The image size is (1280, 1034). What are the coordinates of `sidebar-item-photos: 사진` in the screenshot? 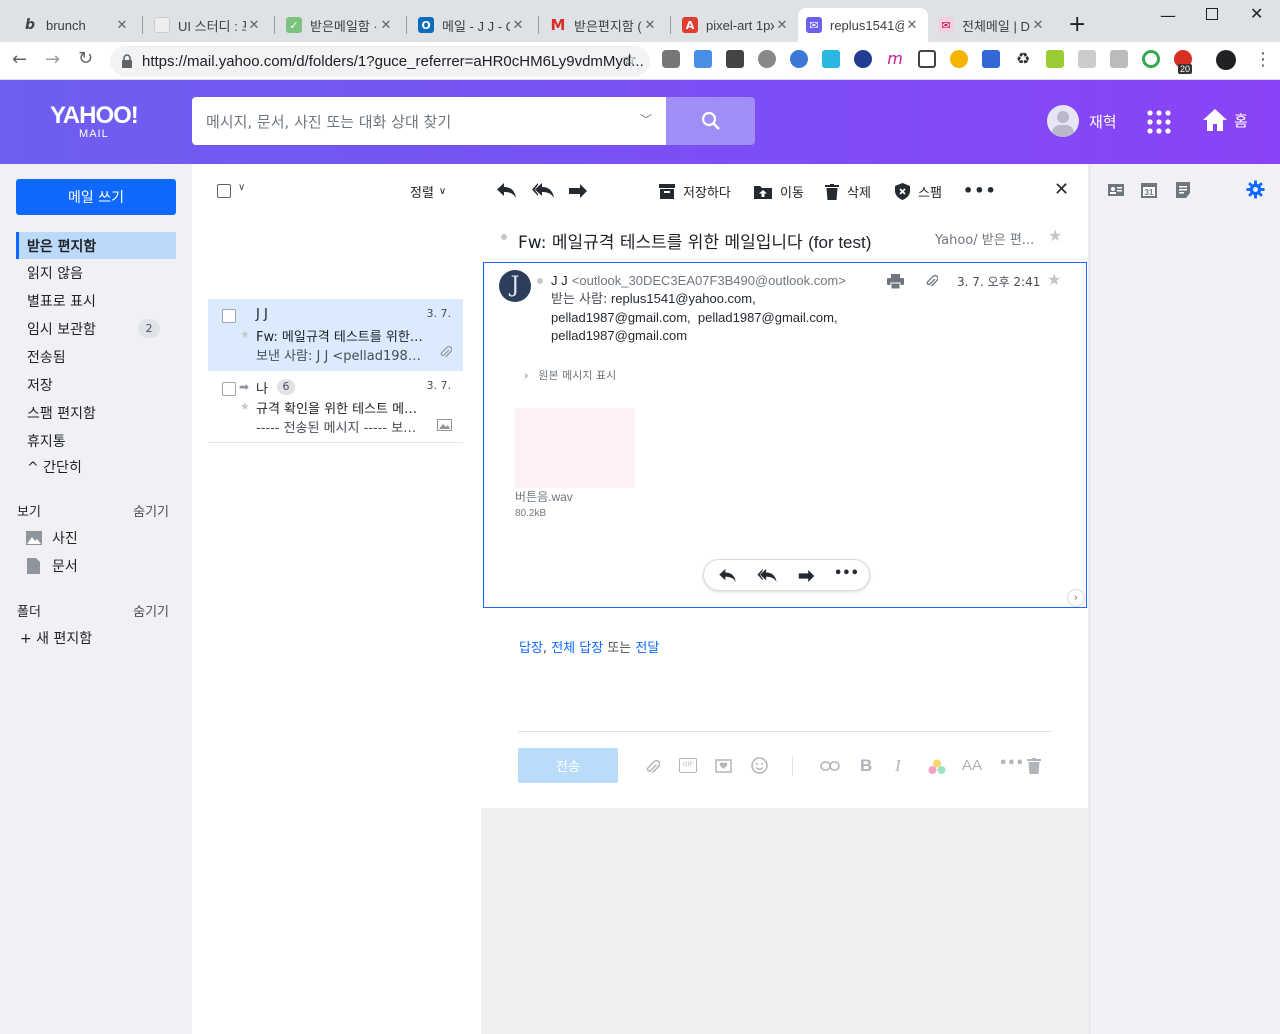 It's located at (96, 537).